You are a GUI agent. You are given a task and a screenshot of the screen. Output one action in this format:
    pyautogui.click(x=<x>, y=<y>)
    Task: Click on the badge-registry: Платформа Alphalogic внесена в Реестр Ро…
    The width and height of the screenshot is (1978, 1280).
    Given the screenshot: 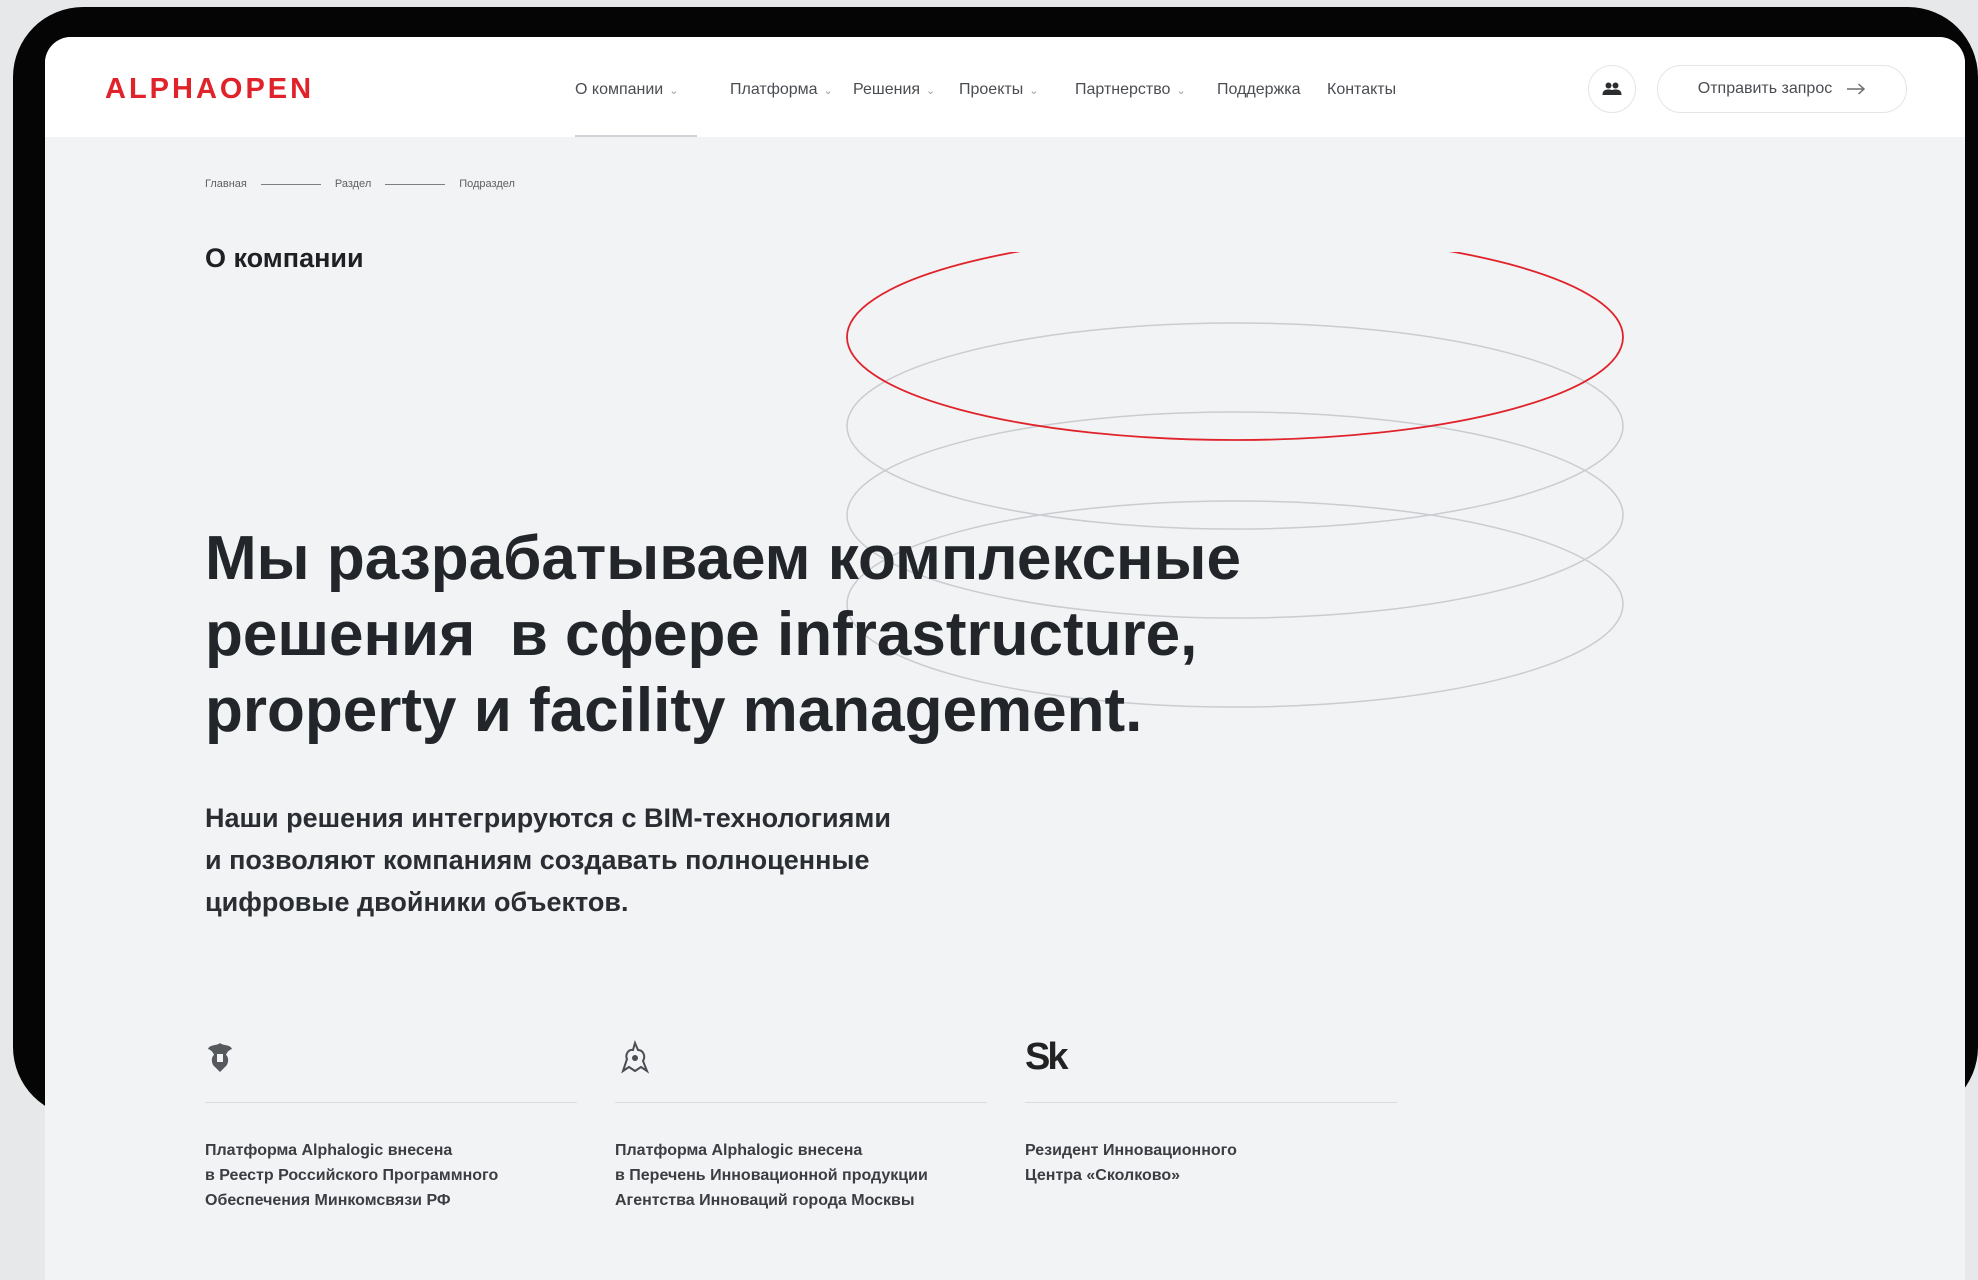 What is the action you would take?
    pyautogui.click(x=391, y=1125)
    